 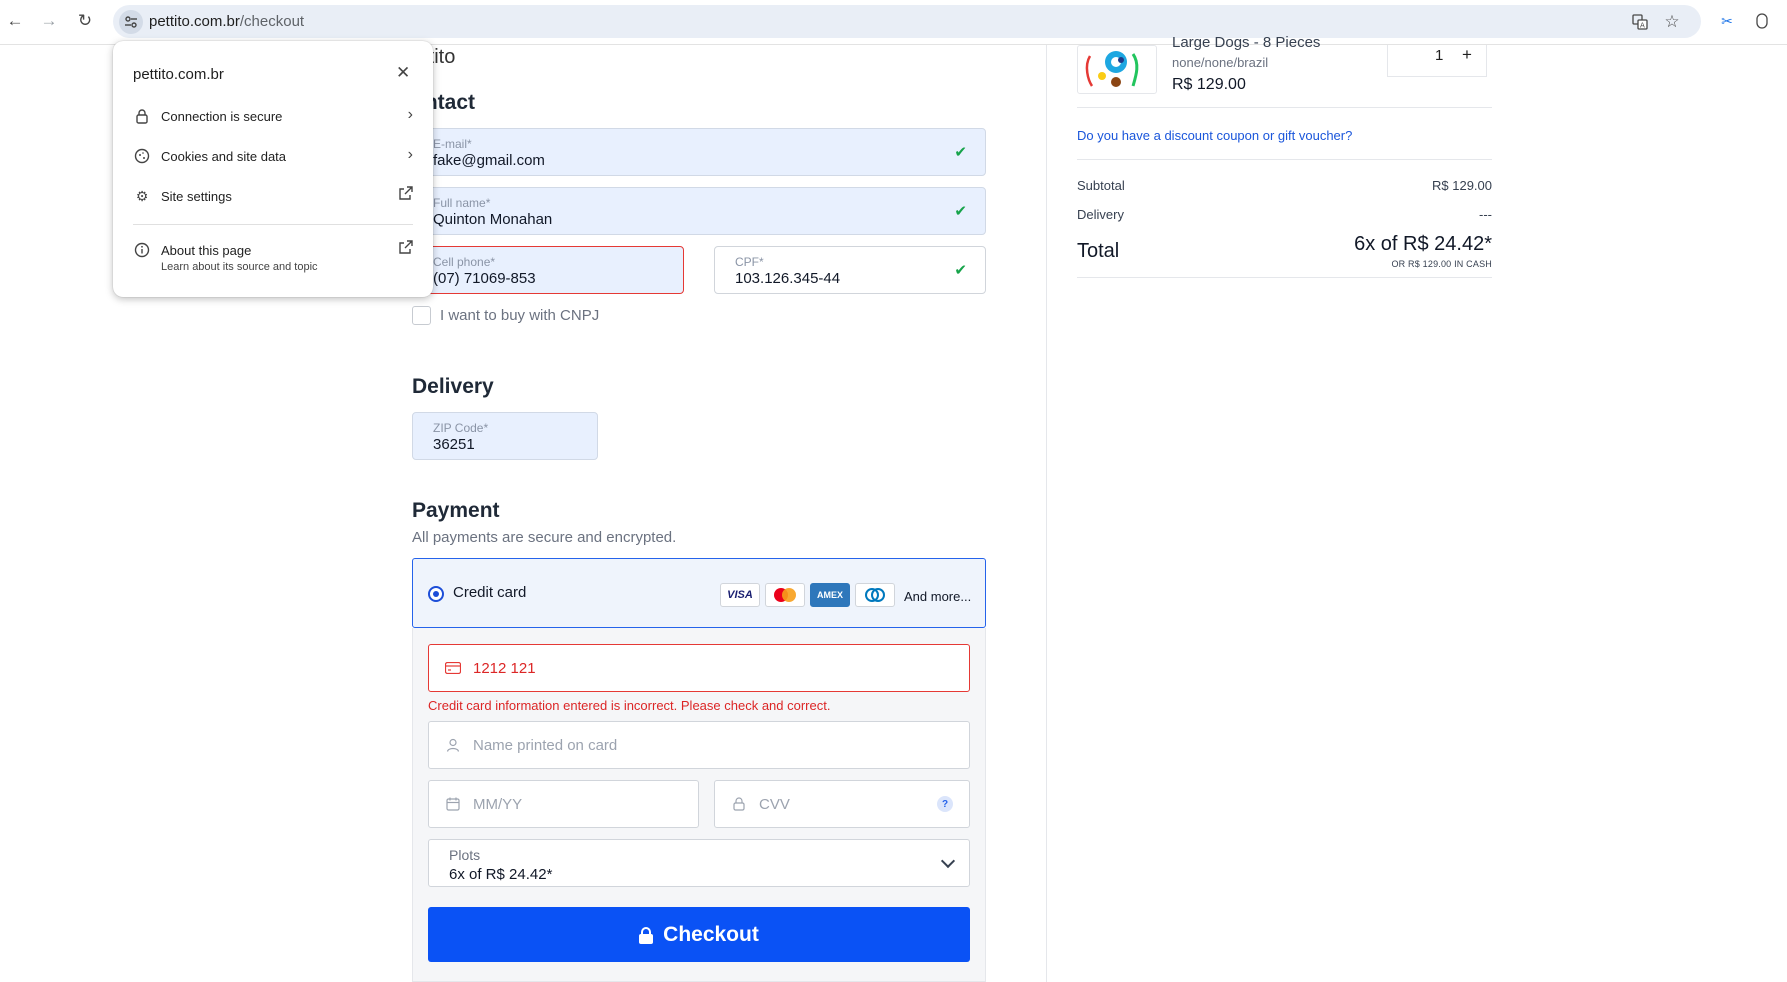 What do you see at coordinates (142, 195) in the screenshot?
I see `gear-icon: ⚙` at bounding box center [142, 195].